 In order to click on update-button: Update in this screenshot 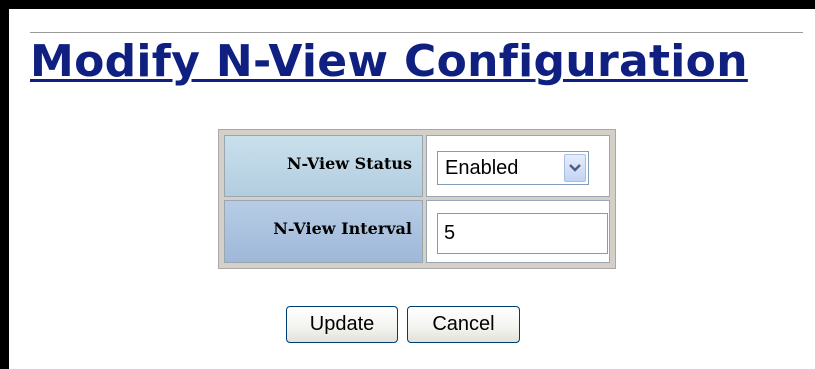, I will do `click(342, 324)`.